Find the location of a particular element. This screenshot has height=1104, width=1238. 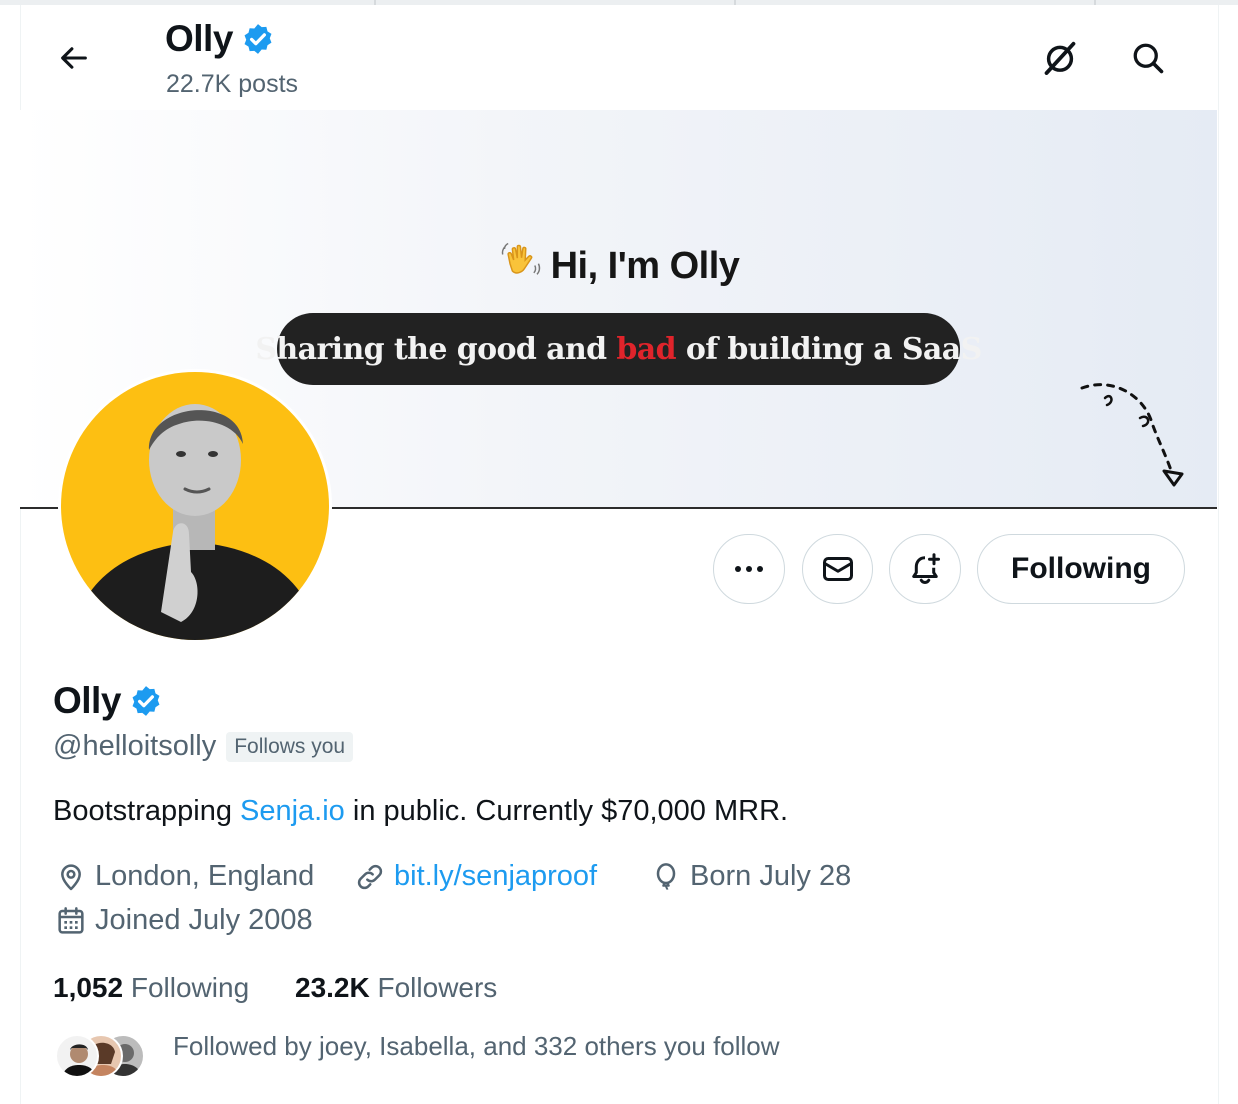

profile-avatar is located at coordinates (195, 506).